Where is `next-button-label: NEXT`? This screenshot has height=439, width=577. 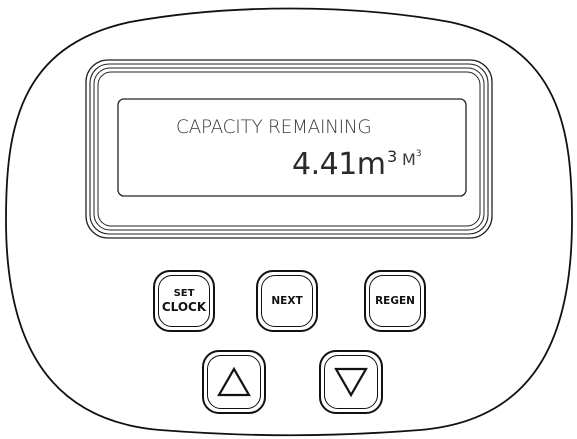
next-button-label: NEXT is located at coordinates (287, 300).